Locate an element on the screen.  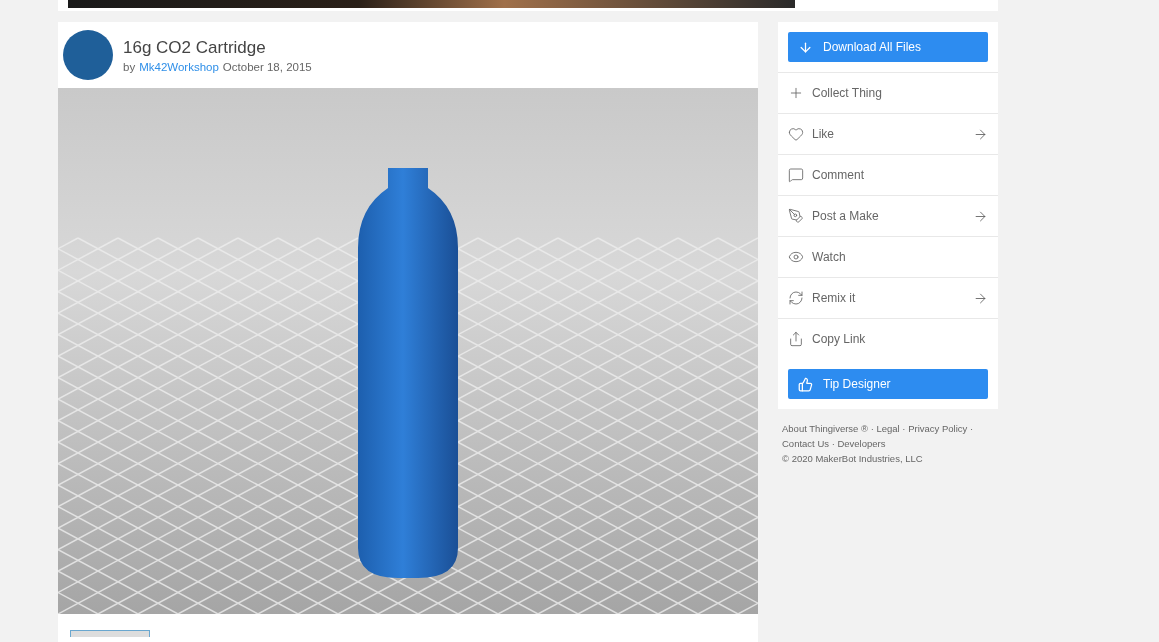
copyright: © 2020 MakerBot Industries, LLC is located at coordinates (853, 458).